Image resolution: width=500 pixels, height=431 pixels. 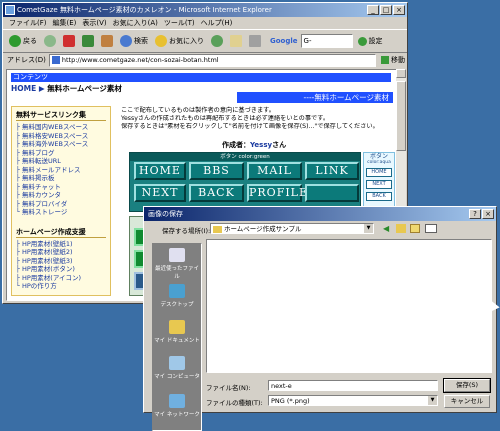 I want to click on place-my-computer: マイ コンピュータ, so click(x=177, y=368).